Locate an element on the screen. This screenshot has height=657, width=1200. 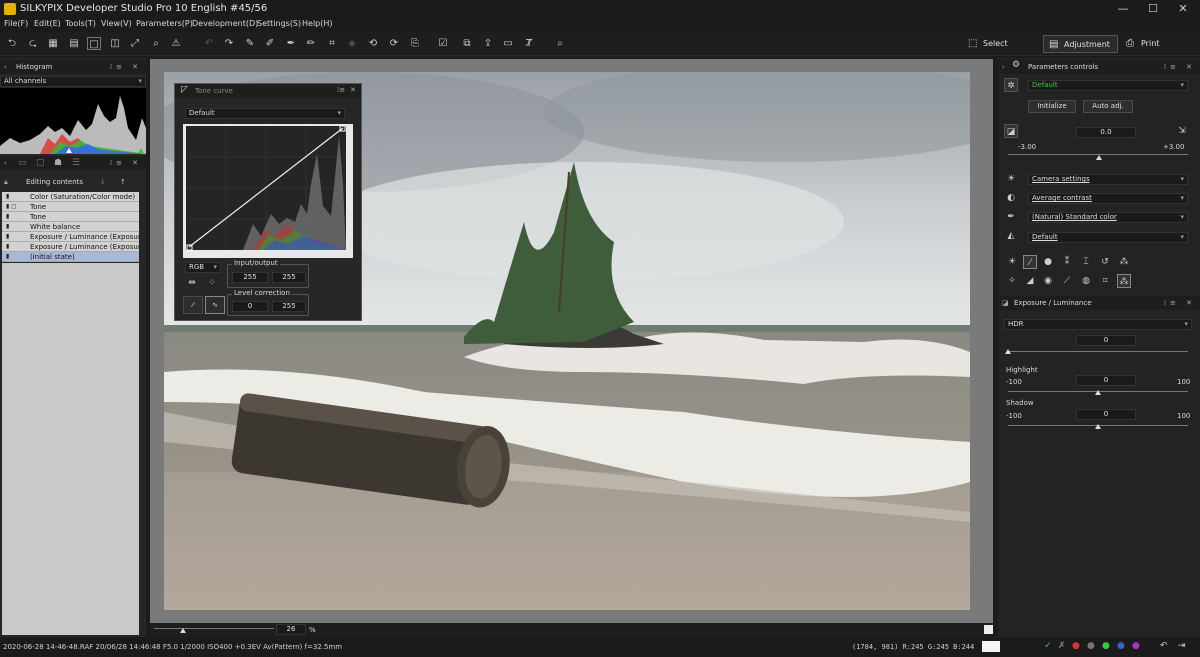
exposure-slider-thumb is located at coordinates (1099, 157).